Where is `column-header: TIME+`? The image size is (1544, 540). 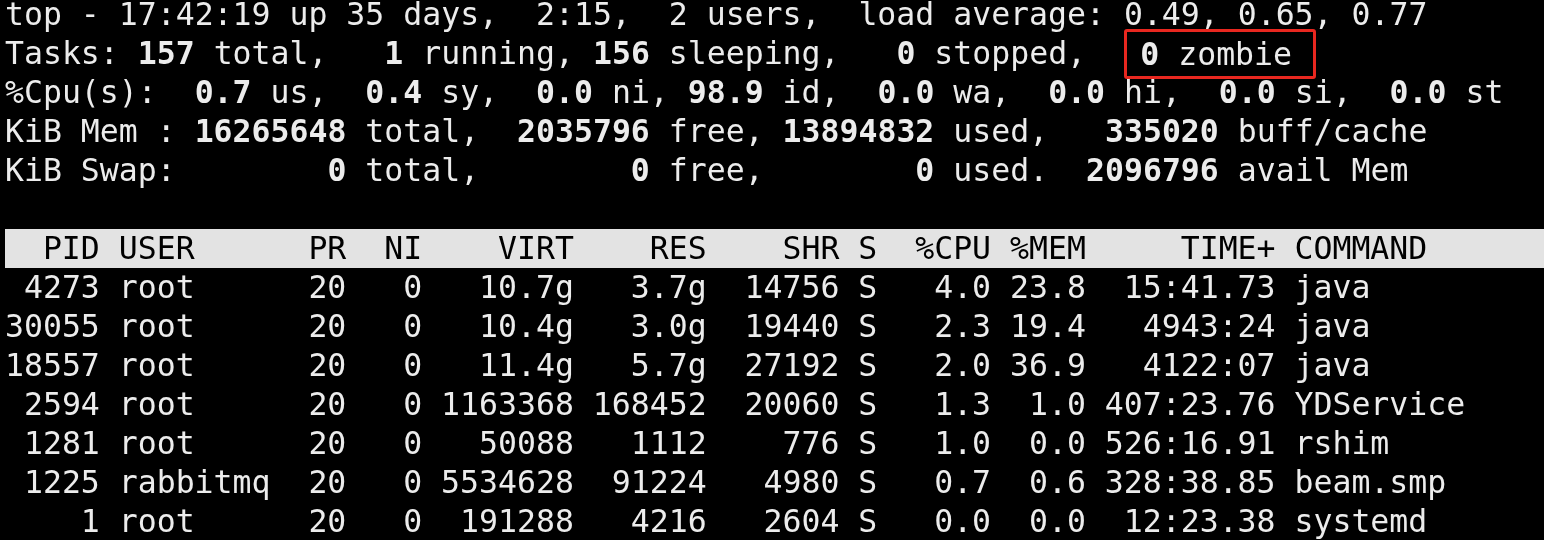 column-header: TIME+ is located at coordinates (1228, 248).